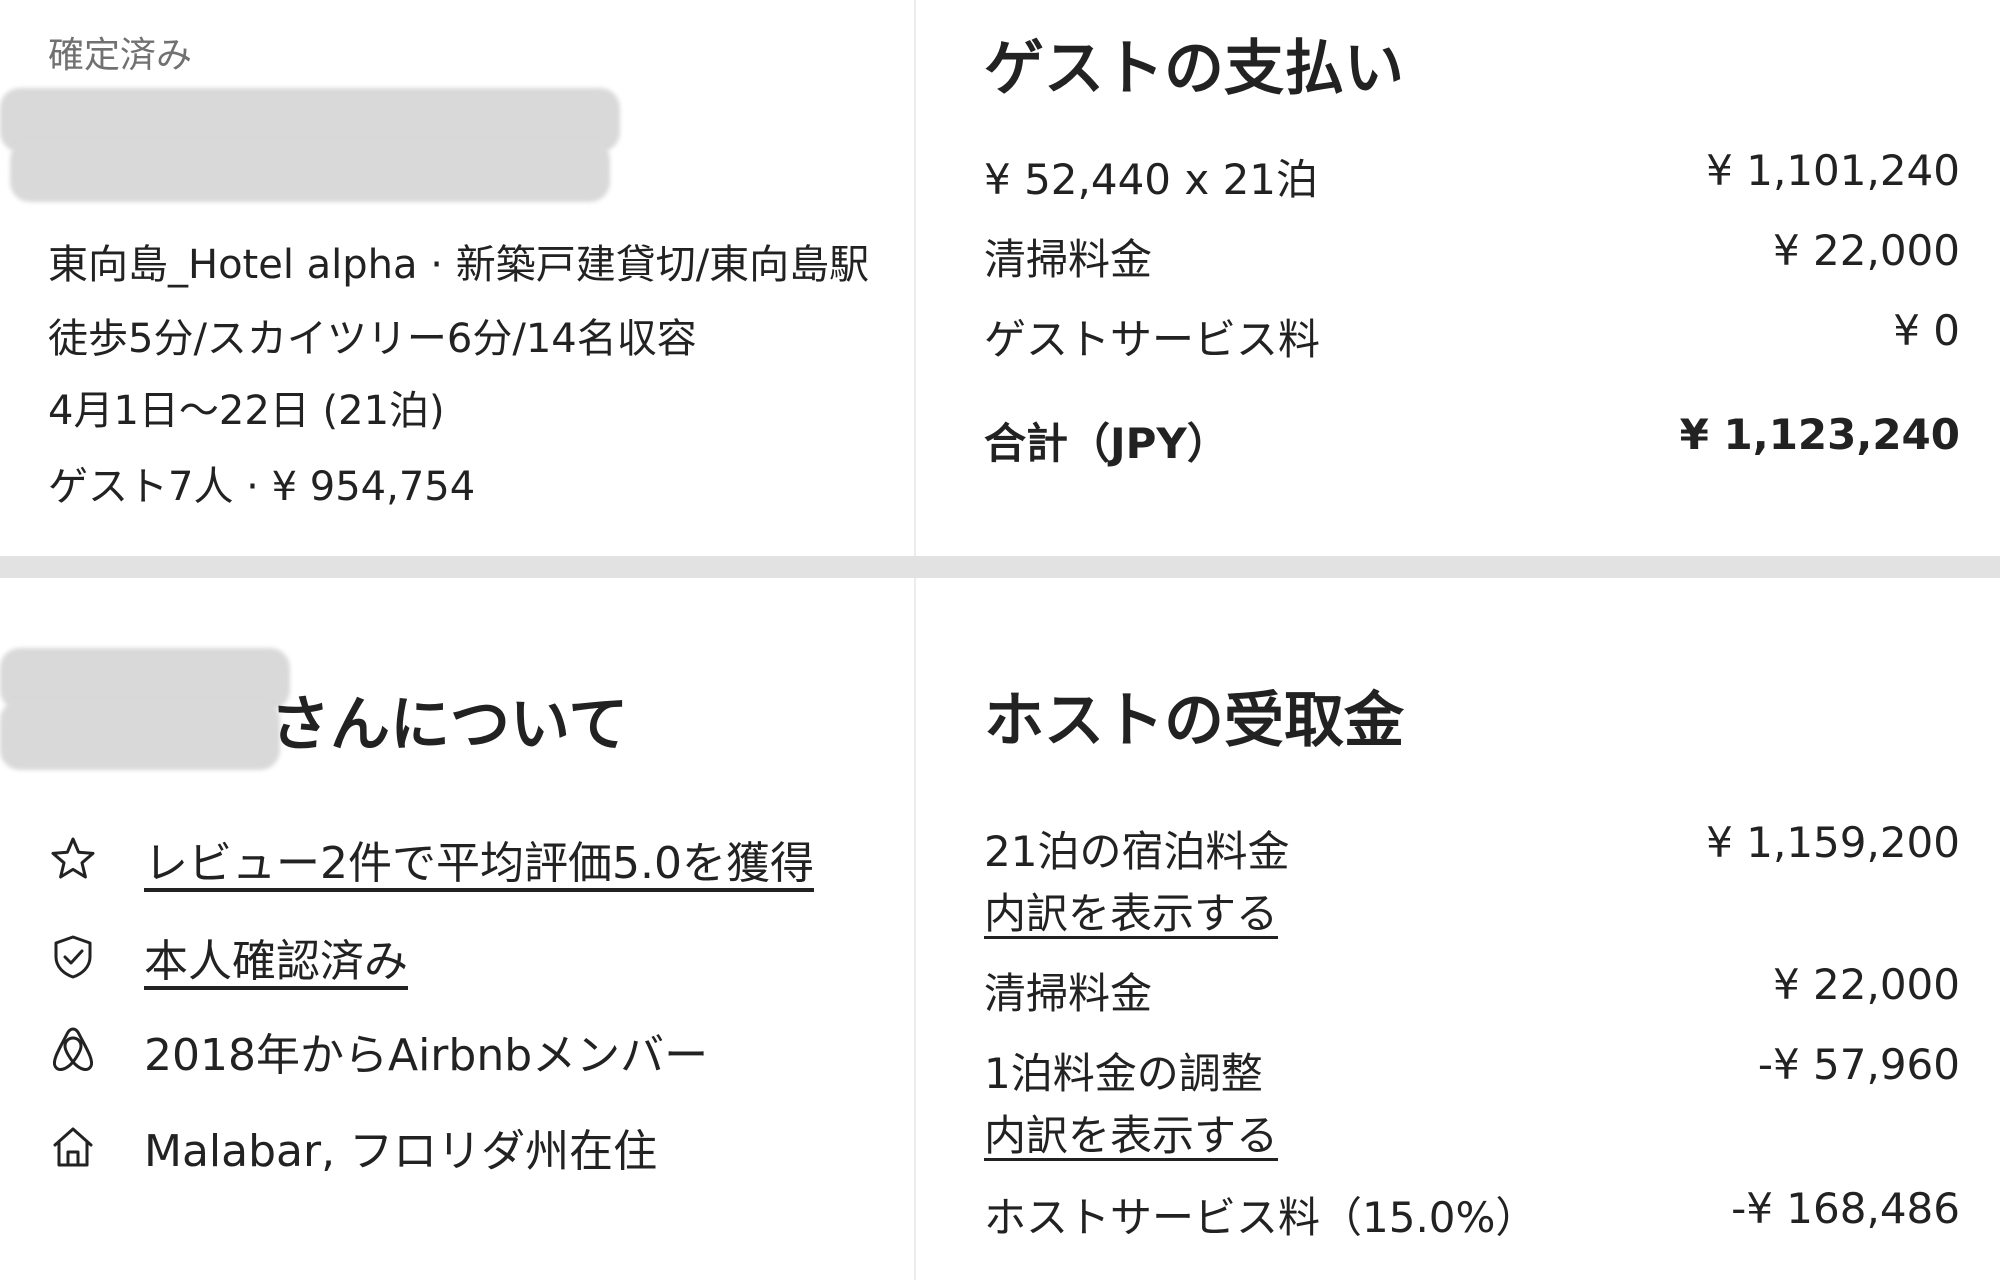 Image resolution: width=2000 pixels, height=1280 pixels. Describe the element at coordinates (1152, 339) in the screenshot. I see `guest-service-fee-label: ゲストサービス料` at that location.